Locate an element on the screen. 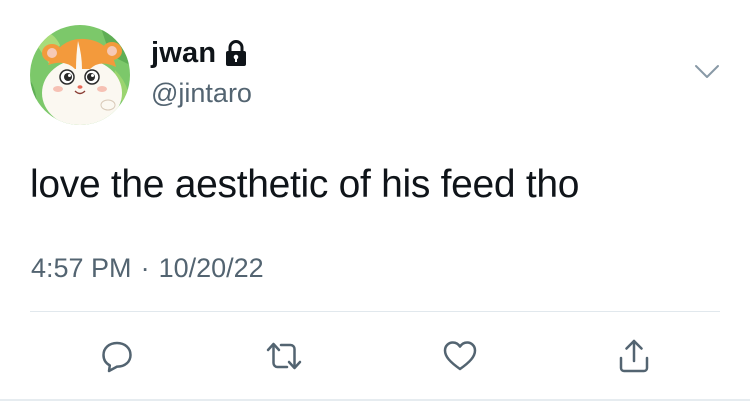 This screenshot has width=750, height=401. heart-icon is located at coordinates (460, 356).